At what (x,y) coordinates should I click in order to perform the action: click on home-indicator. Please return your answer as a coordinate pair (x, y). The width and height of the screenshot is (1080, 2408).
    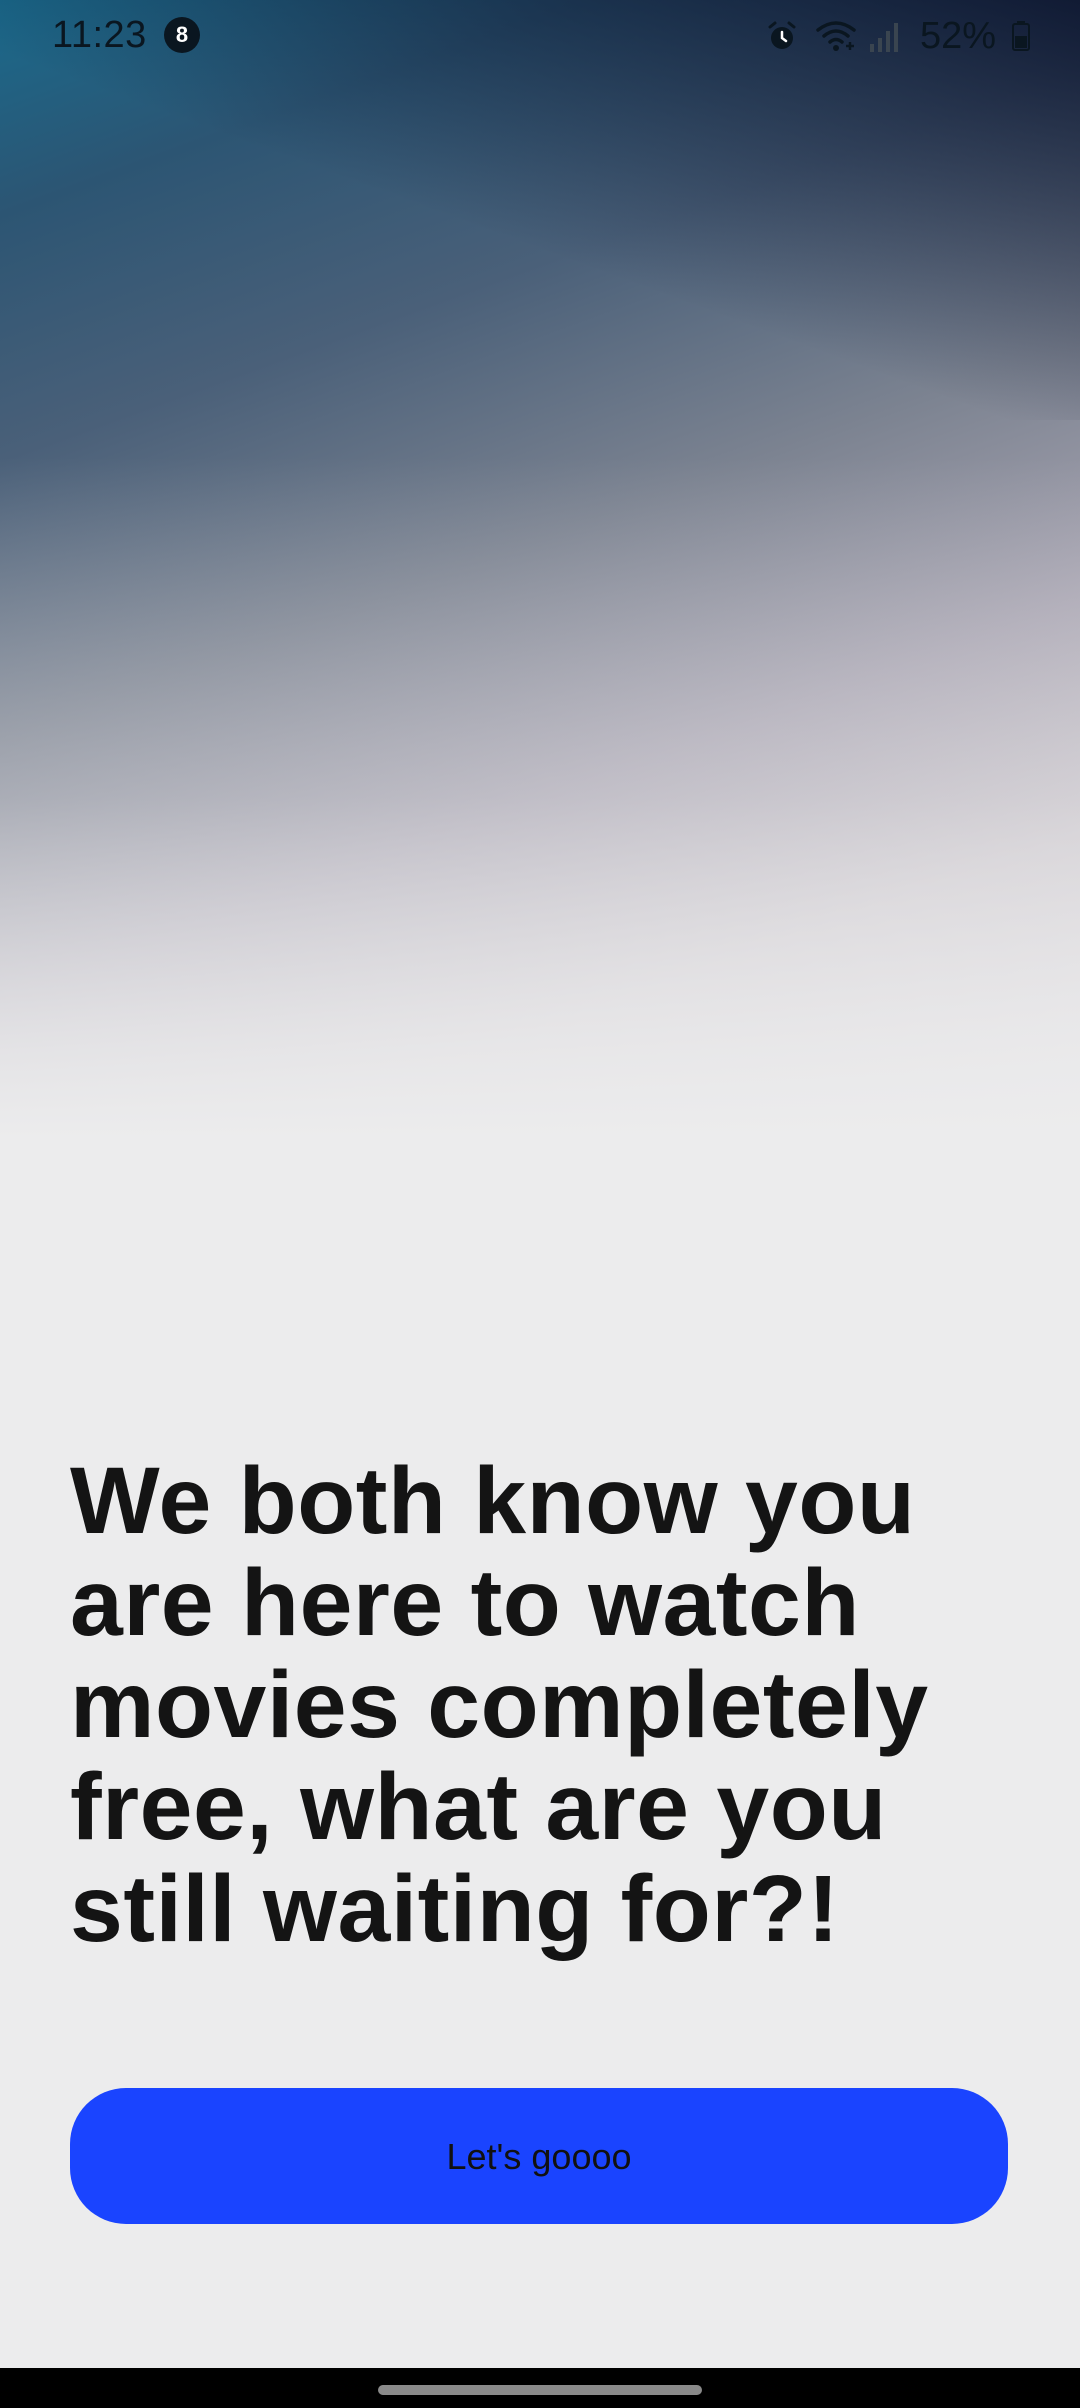
    Looking at the image, I should click on (540, 2390).